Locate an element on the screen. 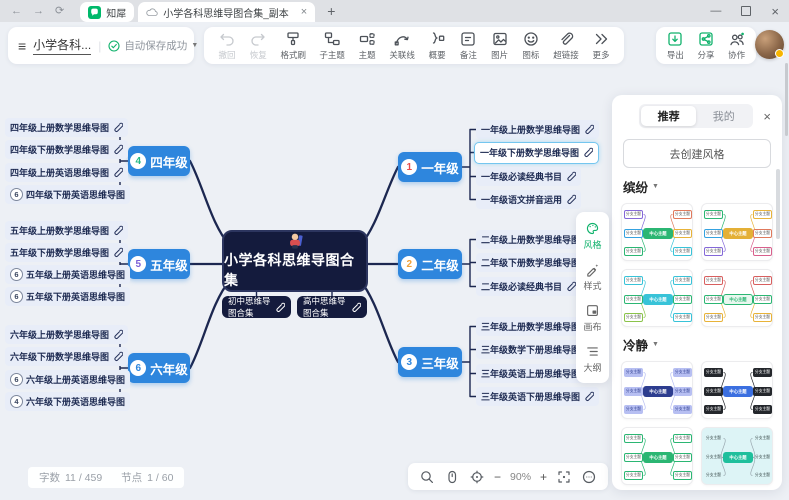 The height and width of the screenshot is (500, 789). mindmap-child-node: 一年级必读经典书目 is located at coordinates (529, 176).